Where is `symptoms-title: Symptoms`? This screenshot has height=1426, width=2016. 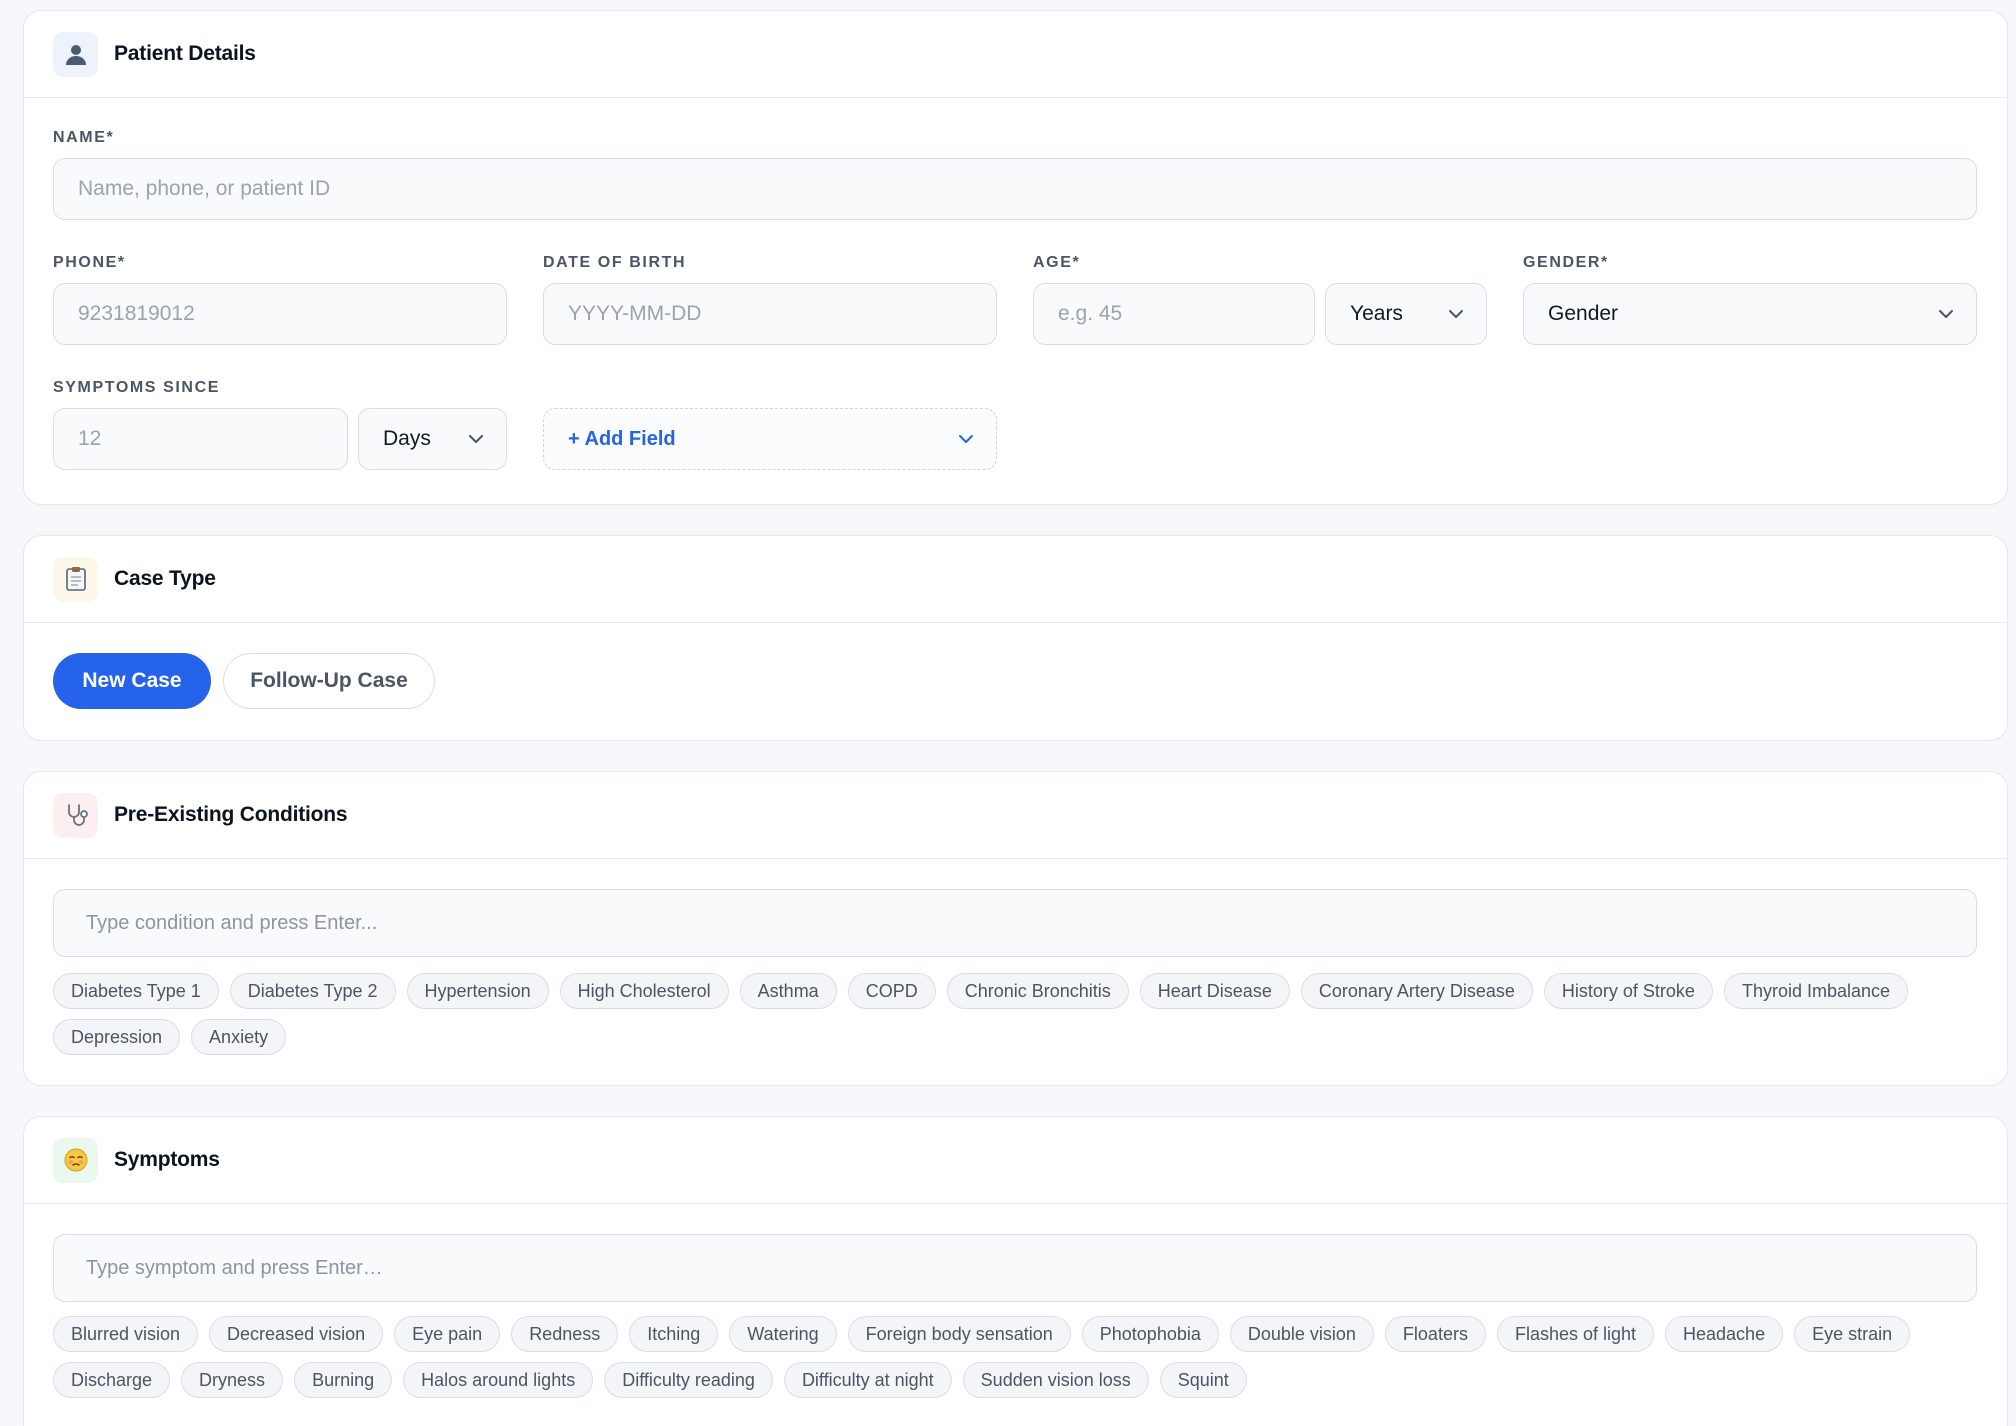 symptoms-title: Symptoms is located at coordinates (167, 1159).